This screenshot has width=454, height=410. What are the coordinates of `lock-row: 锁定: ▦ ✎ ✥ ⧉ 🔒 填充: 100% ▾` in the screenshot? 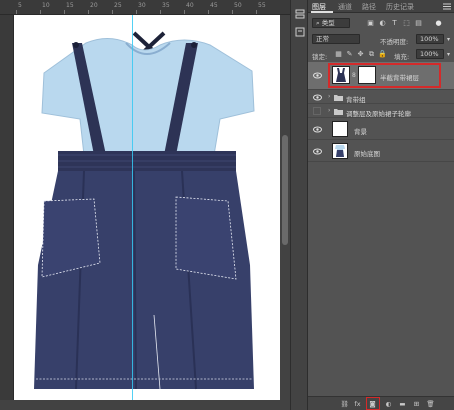 It's located at (381, 54).